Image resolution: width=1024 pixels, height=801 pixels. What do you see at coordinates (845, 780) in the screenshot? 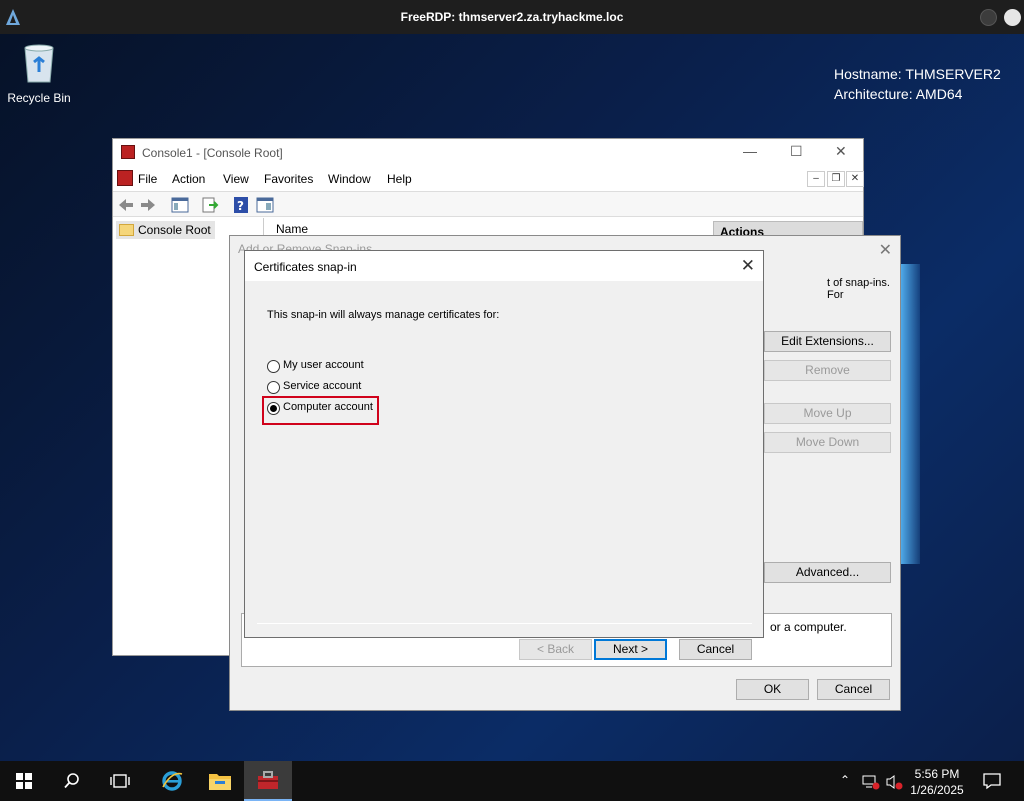
I see `show-hidden-icons-chevron-icon: ⌃` at bounding box center [845, 780].